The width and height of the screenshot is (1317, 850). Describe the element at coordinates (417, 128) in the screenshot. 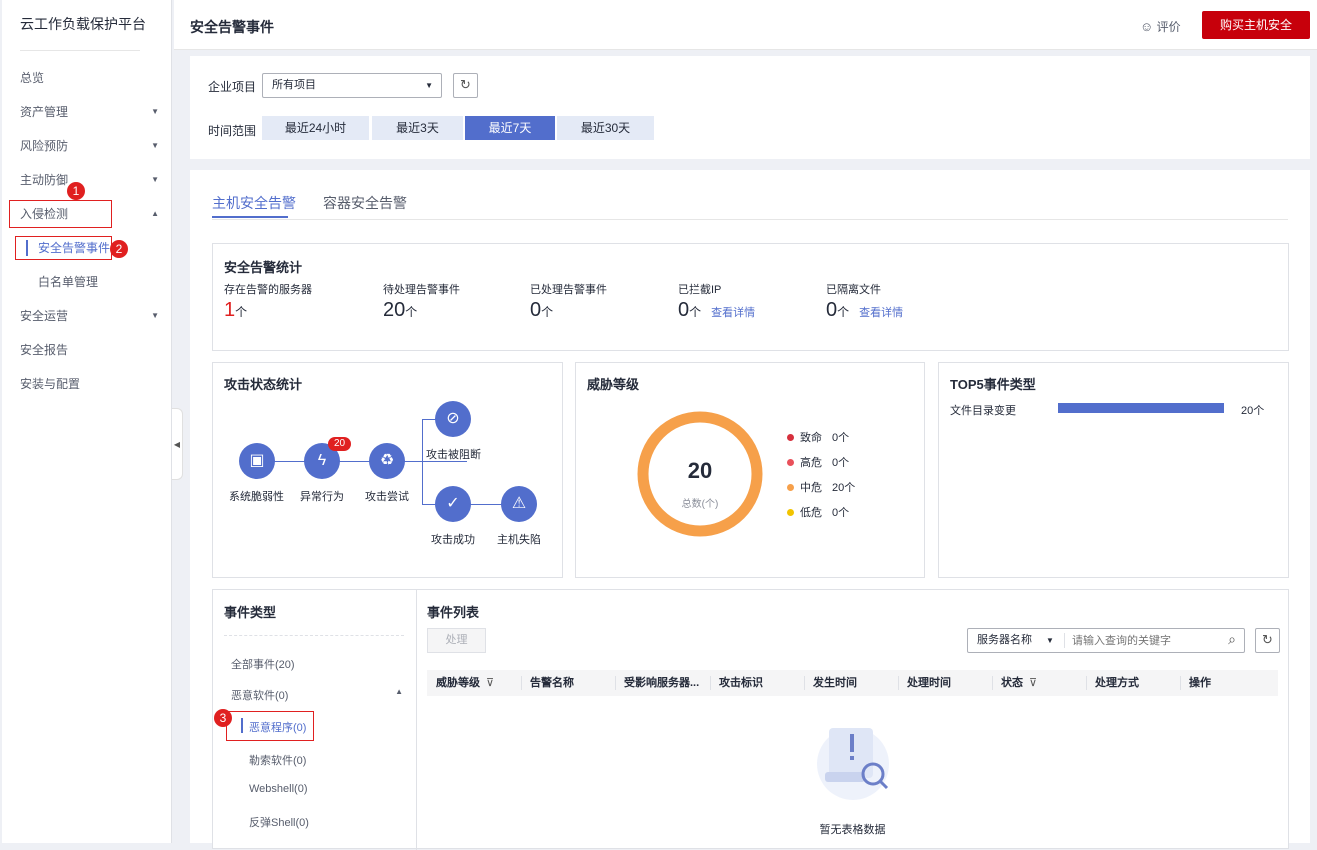

I see `time-option-3d: 最近3天` at that location.